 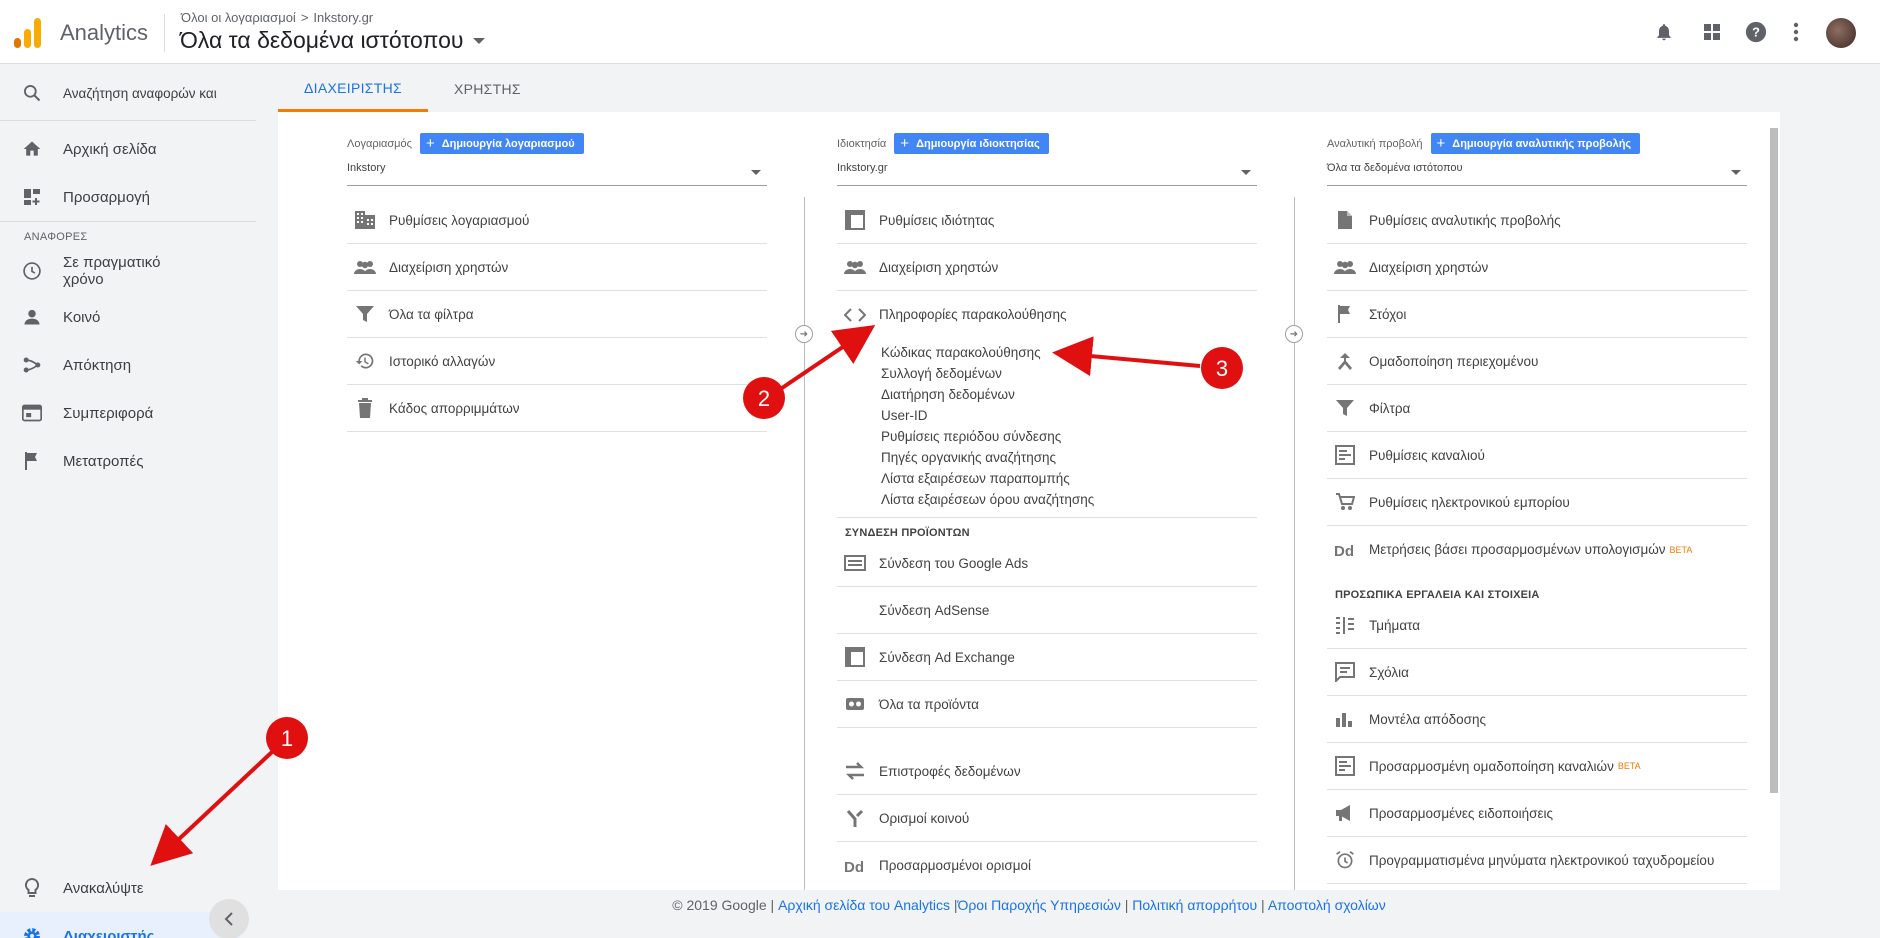 I want to click on sidebar-item-label: Προσαρμογή, so click(x=106, y=197).